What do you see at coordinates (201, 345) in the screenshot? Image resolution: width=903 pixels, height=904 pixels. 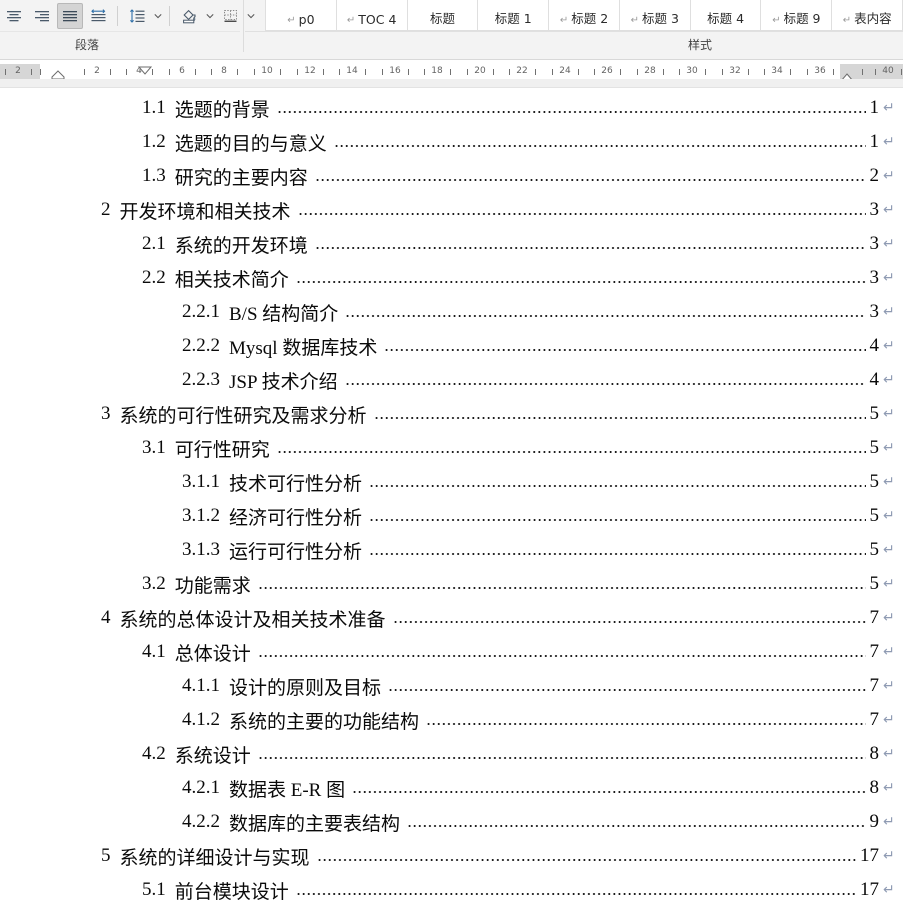 I see `toc-entry-number: 2.2.2` at bounding box center [201, 345].